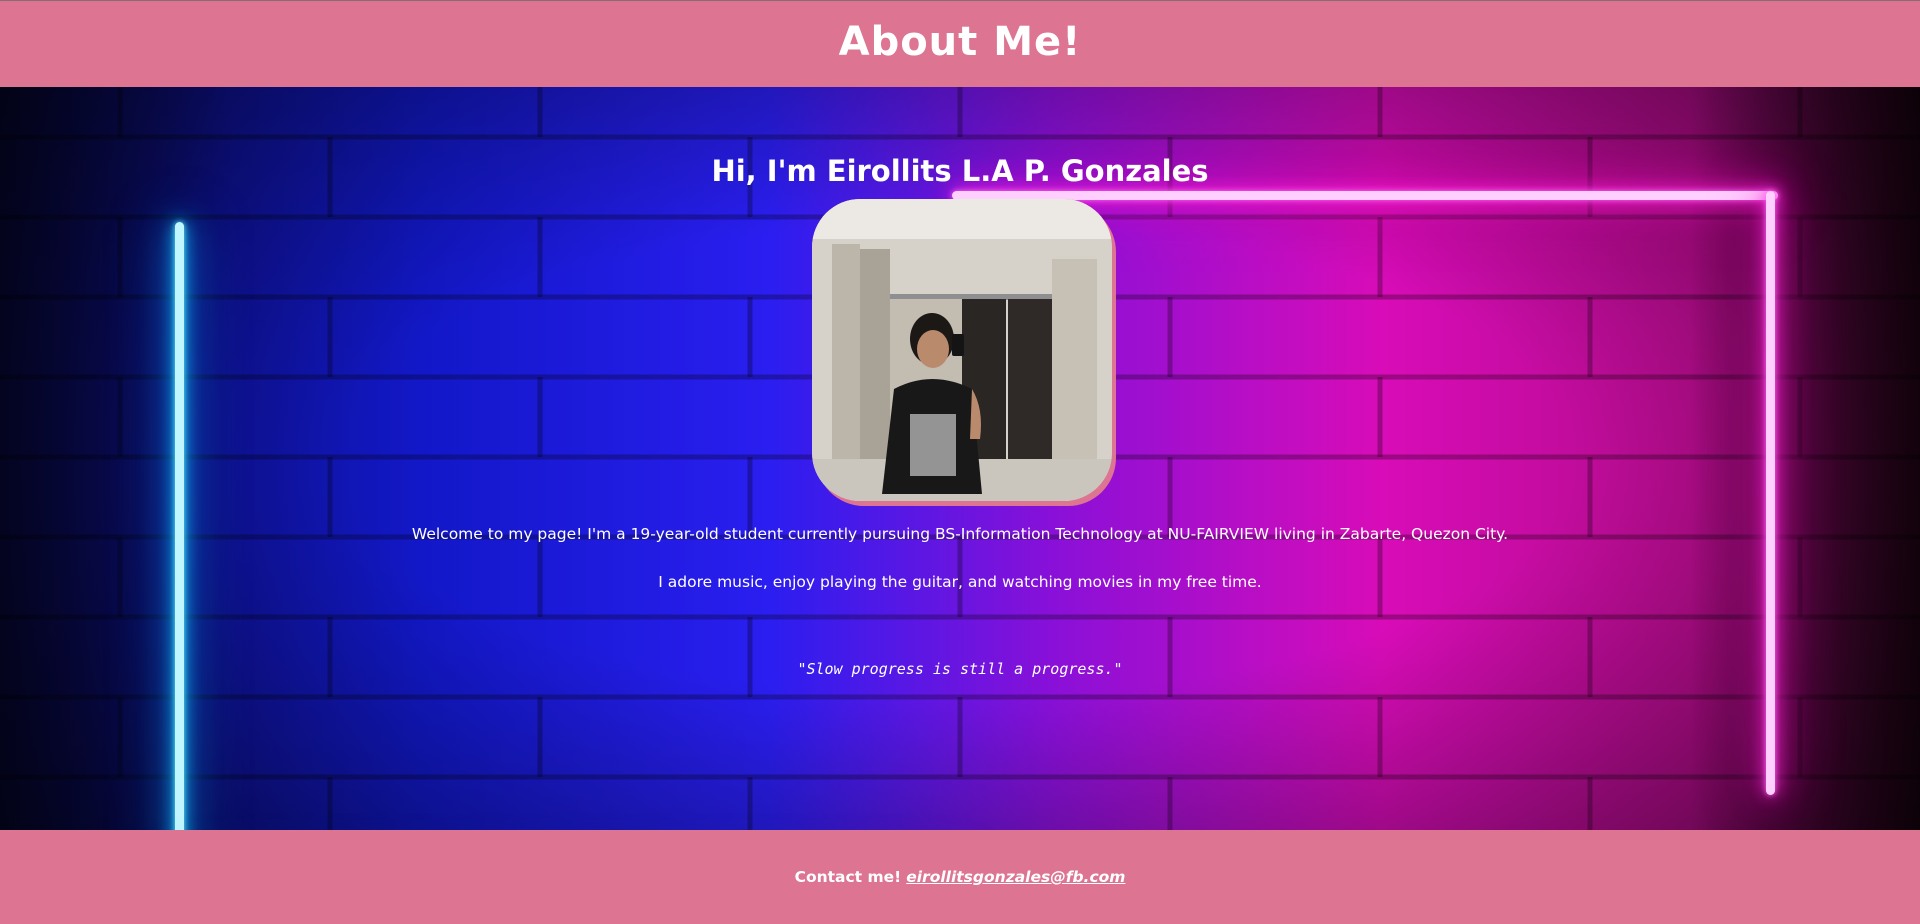 The width and height of the screenshot is (1920, 924). I want to click on page-header: About Me!, so click(960, 43).